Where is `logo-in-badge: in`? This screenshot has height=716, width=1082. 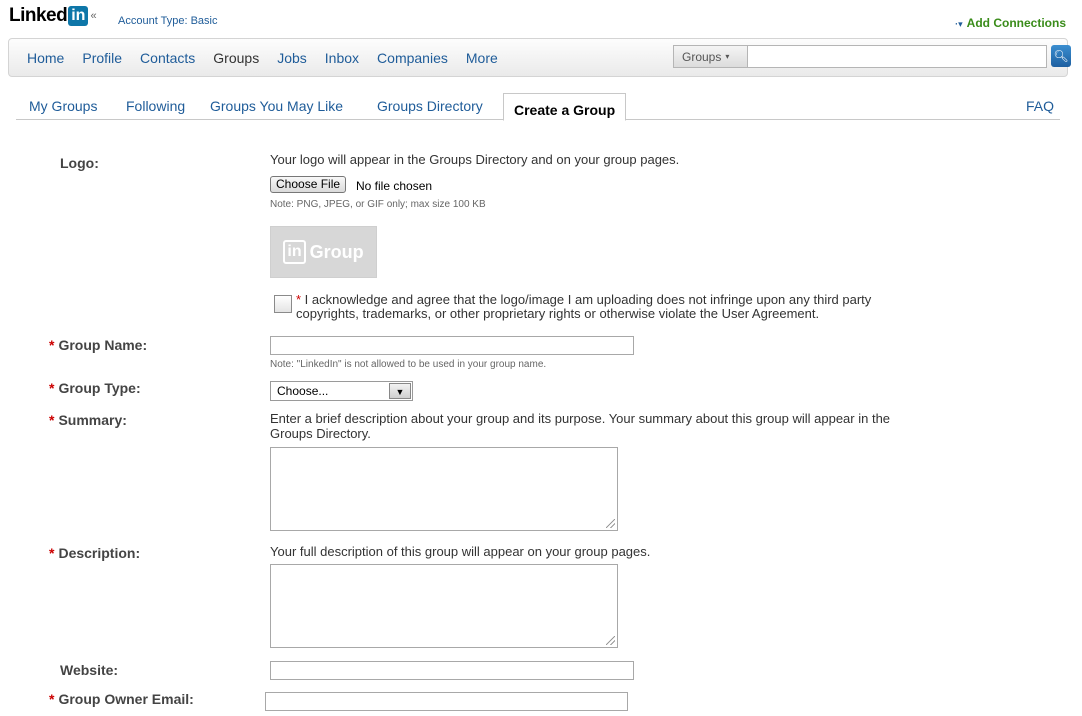
logo-in-badge: in is located at coordinates (78, 16).